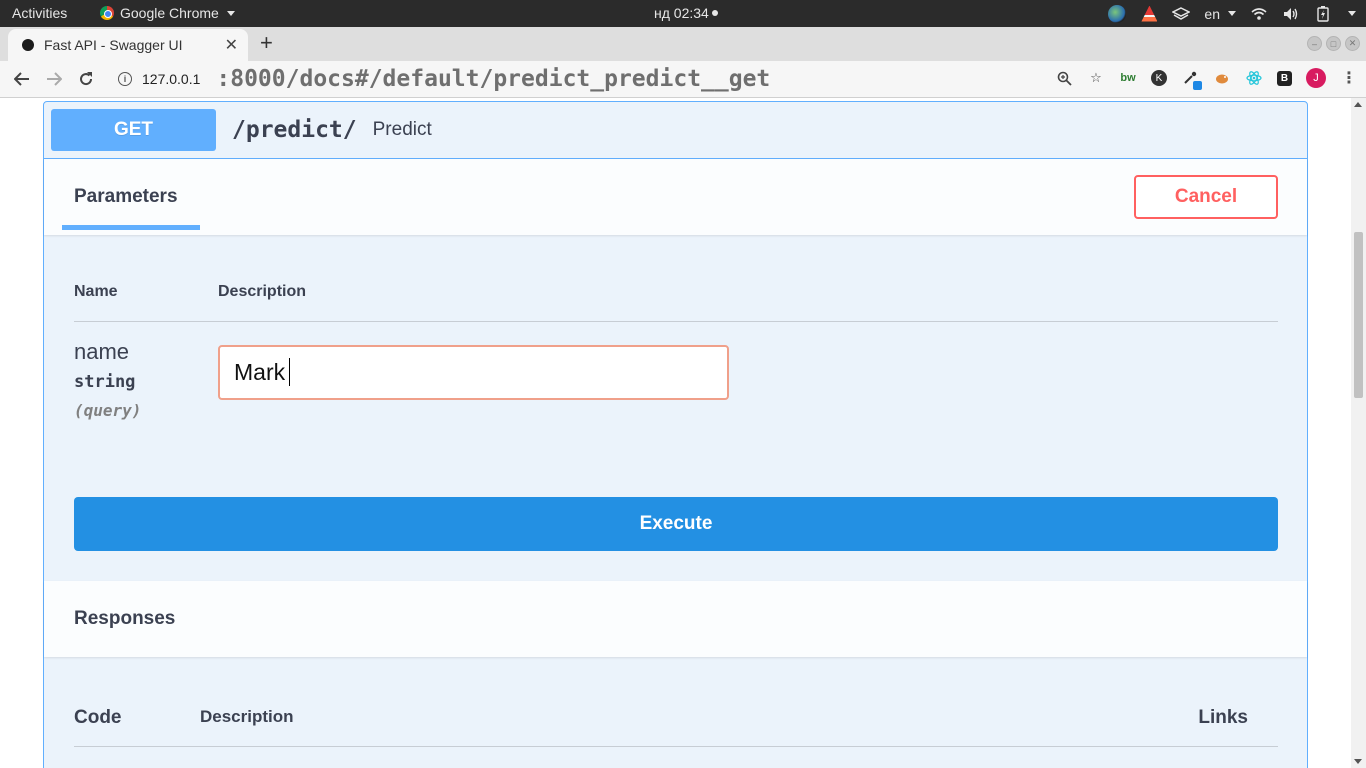 The image size is (1366, 768). Describe the element at coordinates (231, 45) in the screenshot. I see `close-tab-icon: ✕` at that location.